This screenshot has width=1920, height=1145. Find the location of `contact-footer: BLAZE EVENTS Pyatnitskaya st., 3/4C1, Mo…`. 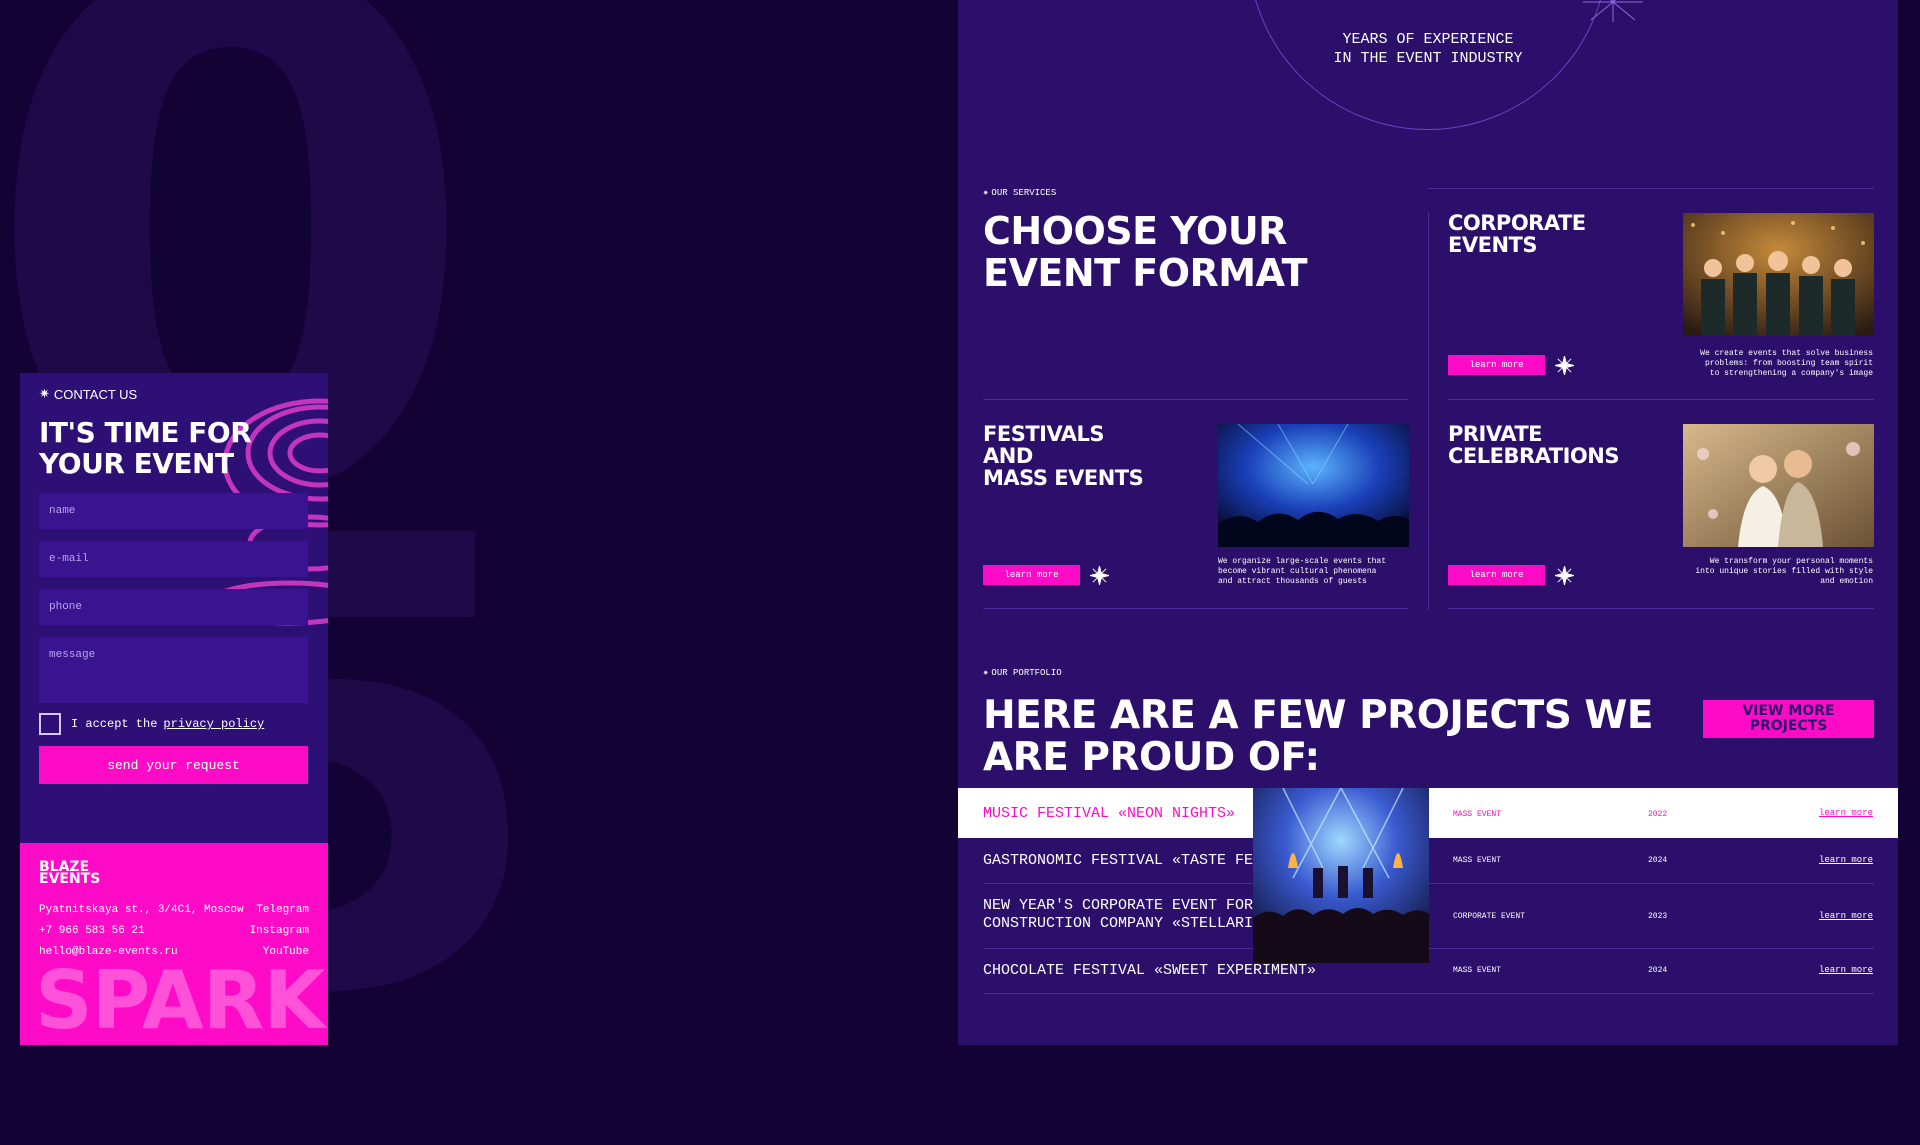

contact-footer: BLAZE EVENTS Pyatnitskaya st., 3/4C1, Mo… is located at coordinates (174, 944).